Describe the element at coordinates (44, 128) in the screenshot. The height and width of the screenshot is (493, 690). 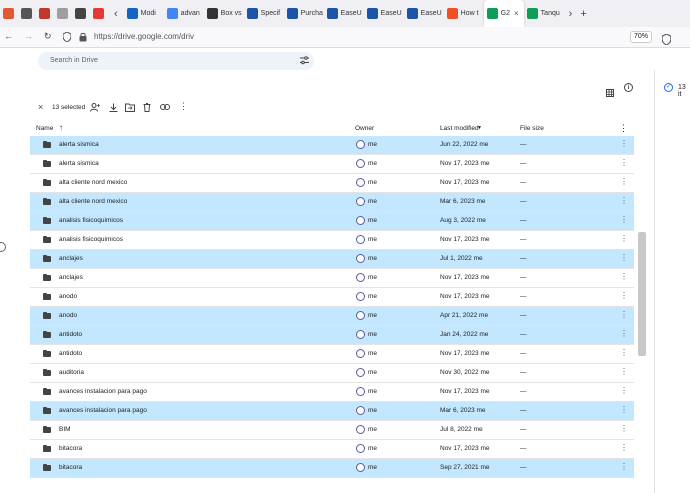
I see `column-name: Name` at that location.